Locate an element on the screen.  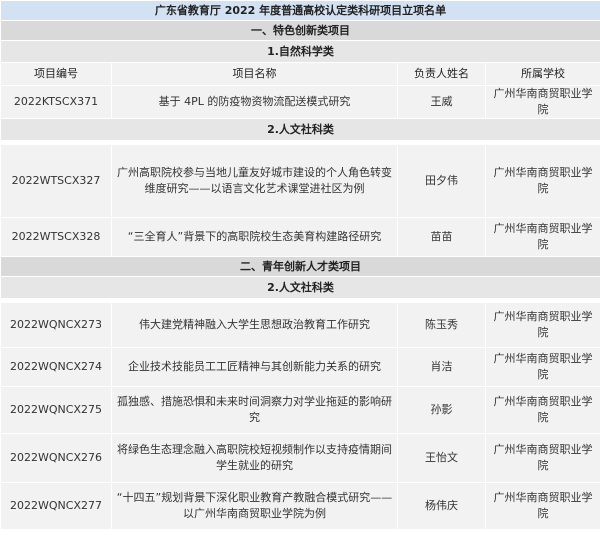
project-name: 伟大建党精神融入大学生思想政治教育工作研究 is located at coordinates (254, 325).